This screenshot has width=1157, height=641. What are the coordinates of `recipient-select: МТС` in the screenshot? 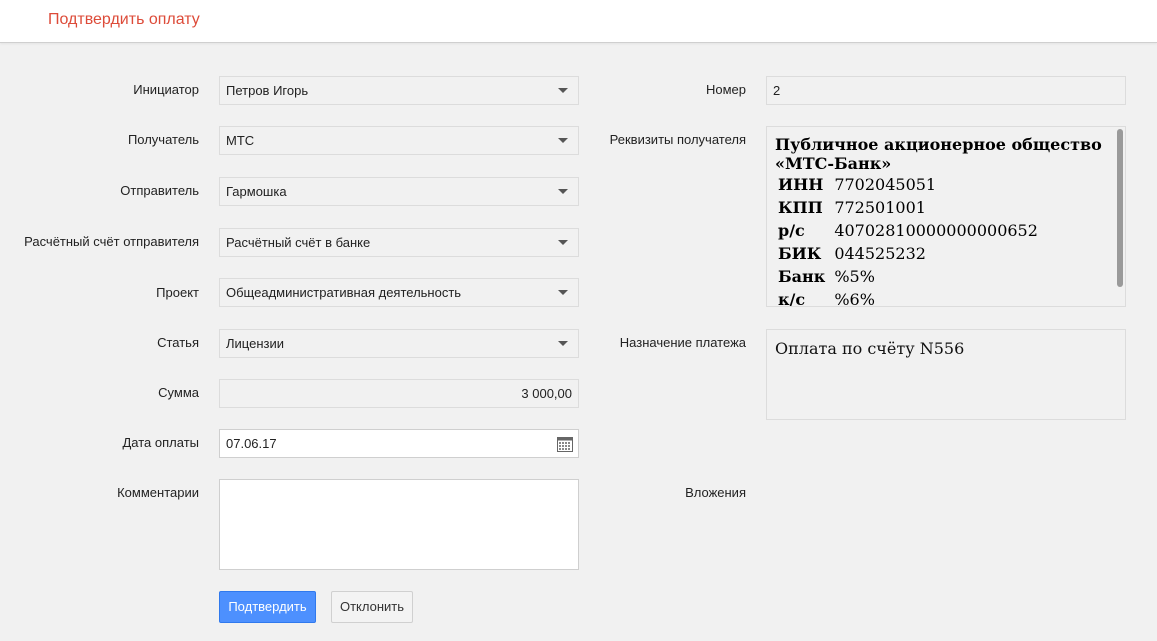 It's located at (399, 140).